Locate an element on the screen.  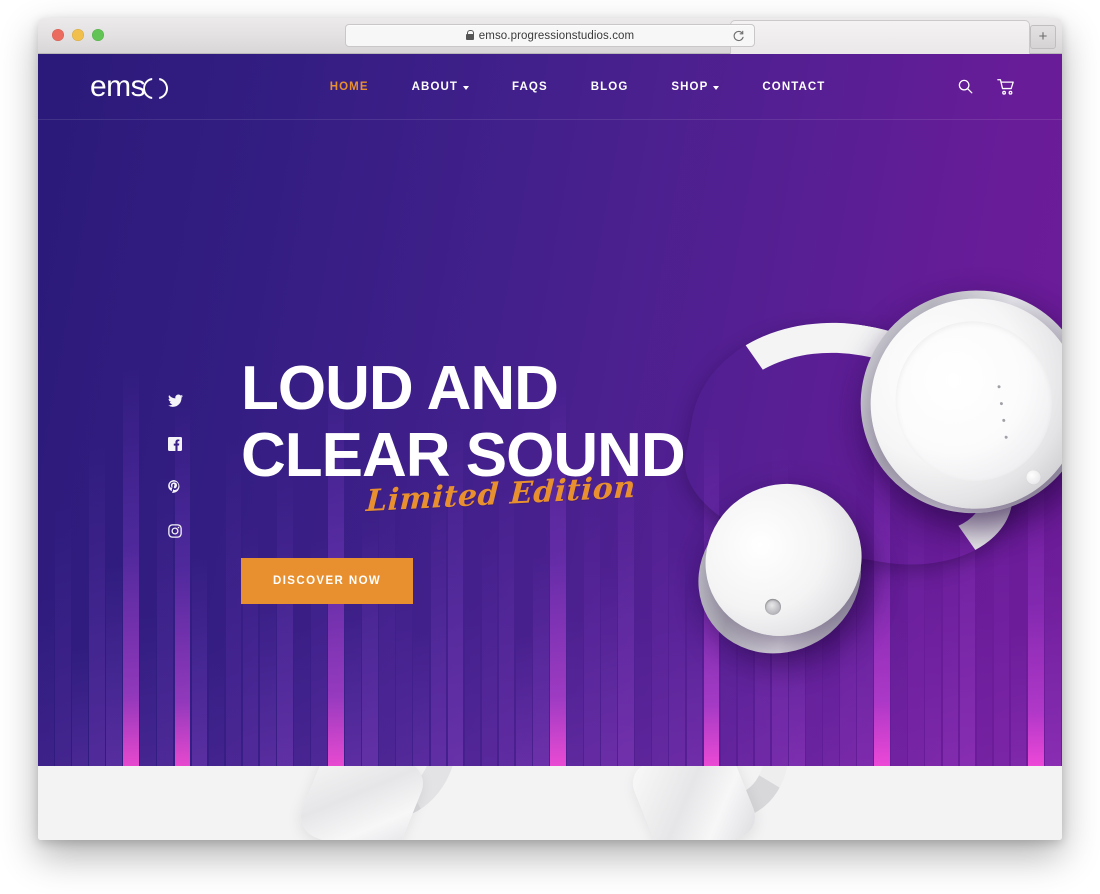
hero-headline: LOUD AND CLEAR SOUND is located at coordinates (463, 420).